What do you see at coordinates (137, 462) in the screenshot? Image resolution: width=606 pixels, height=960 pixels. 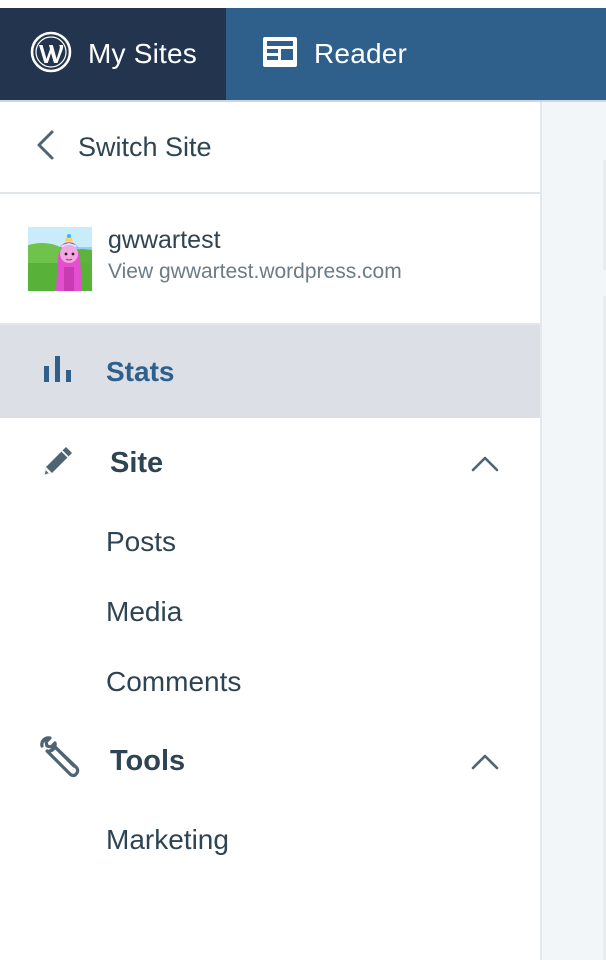 I see `sidebar-section-site-label: Site` at bounding box center [137, 462].